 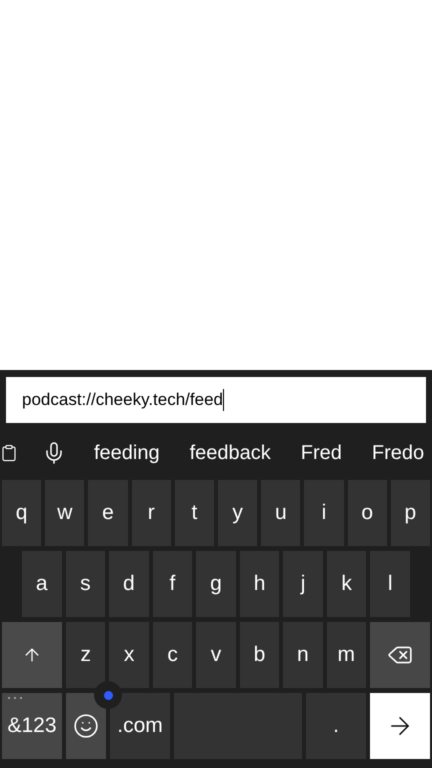 What do you see at coordinates (367, 513) in the screenshot?
I see `key: o` at bounding box center [367, 513].